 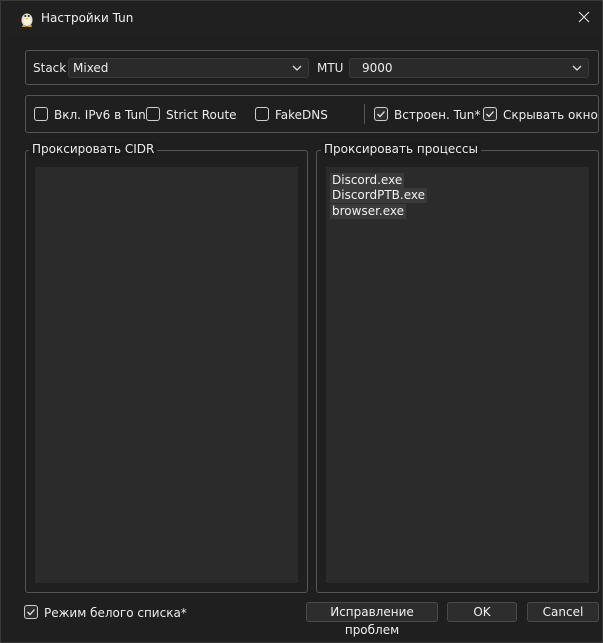 What do you see at coordinates (262, 114) in the screenshot?
I see `fakedns-checkbox` at bounding box center [262, 114].